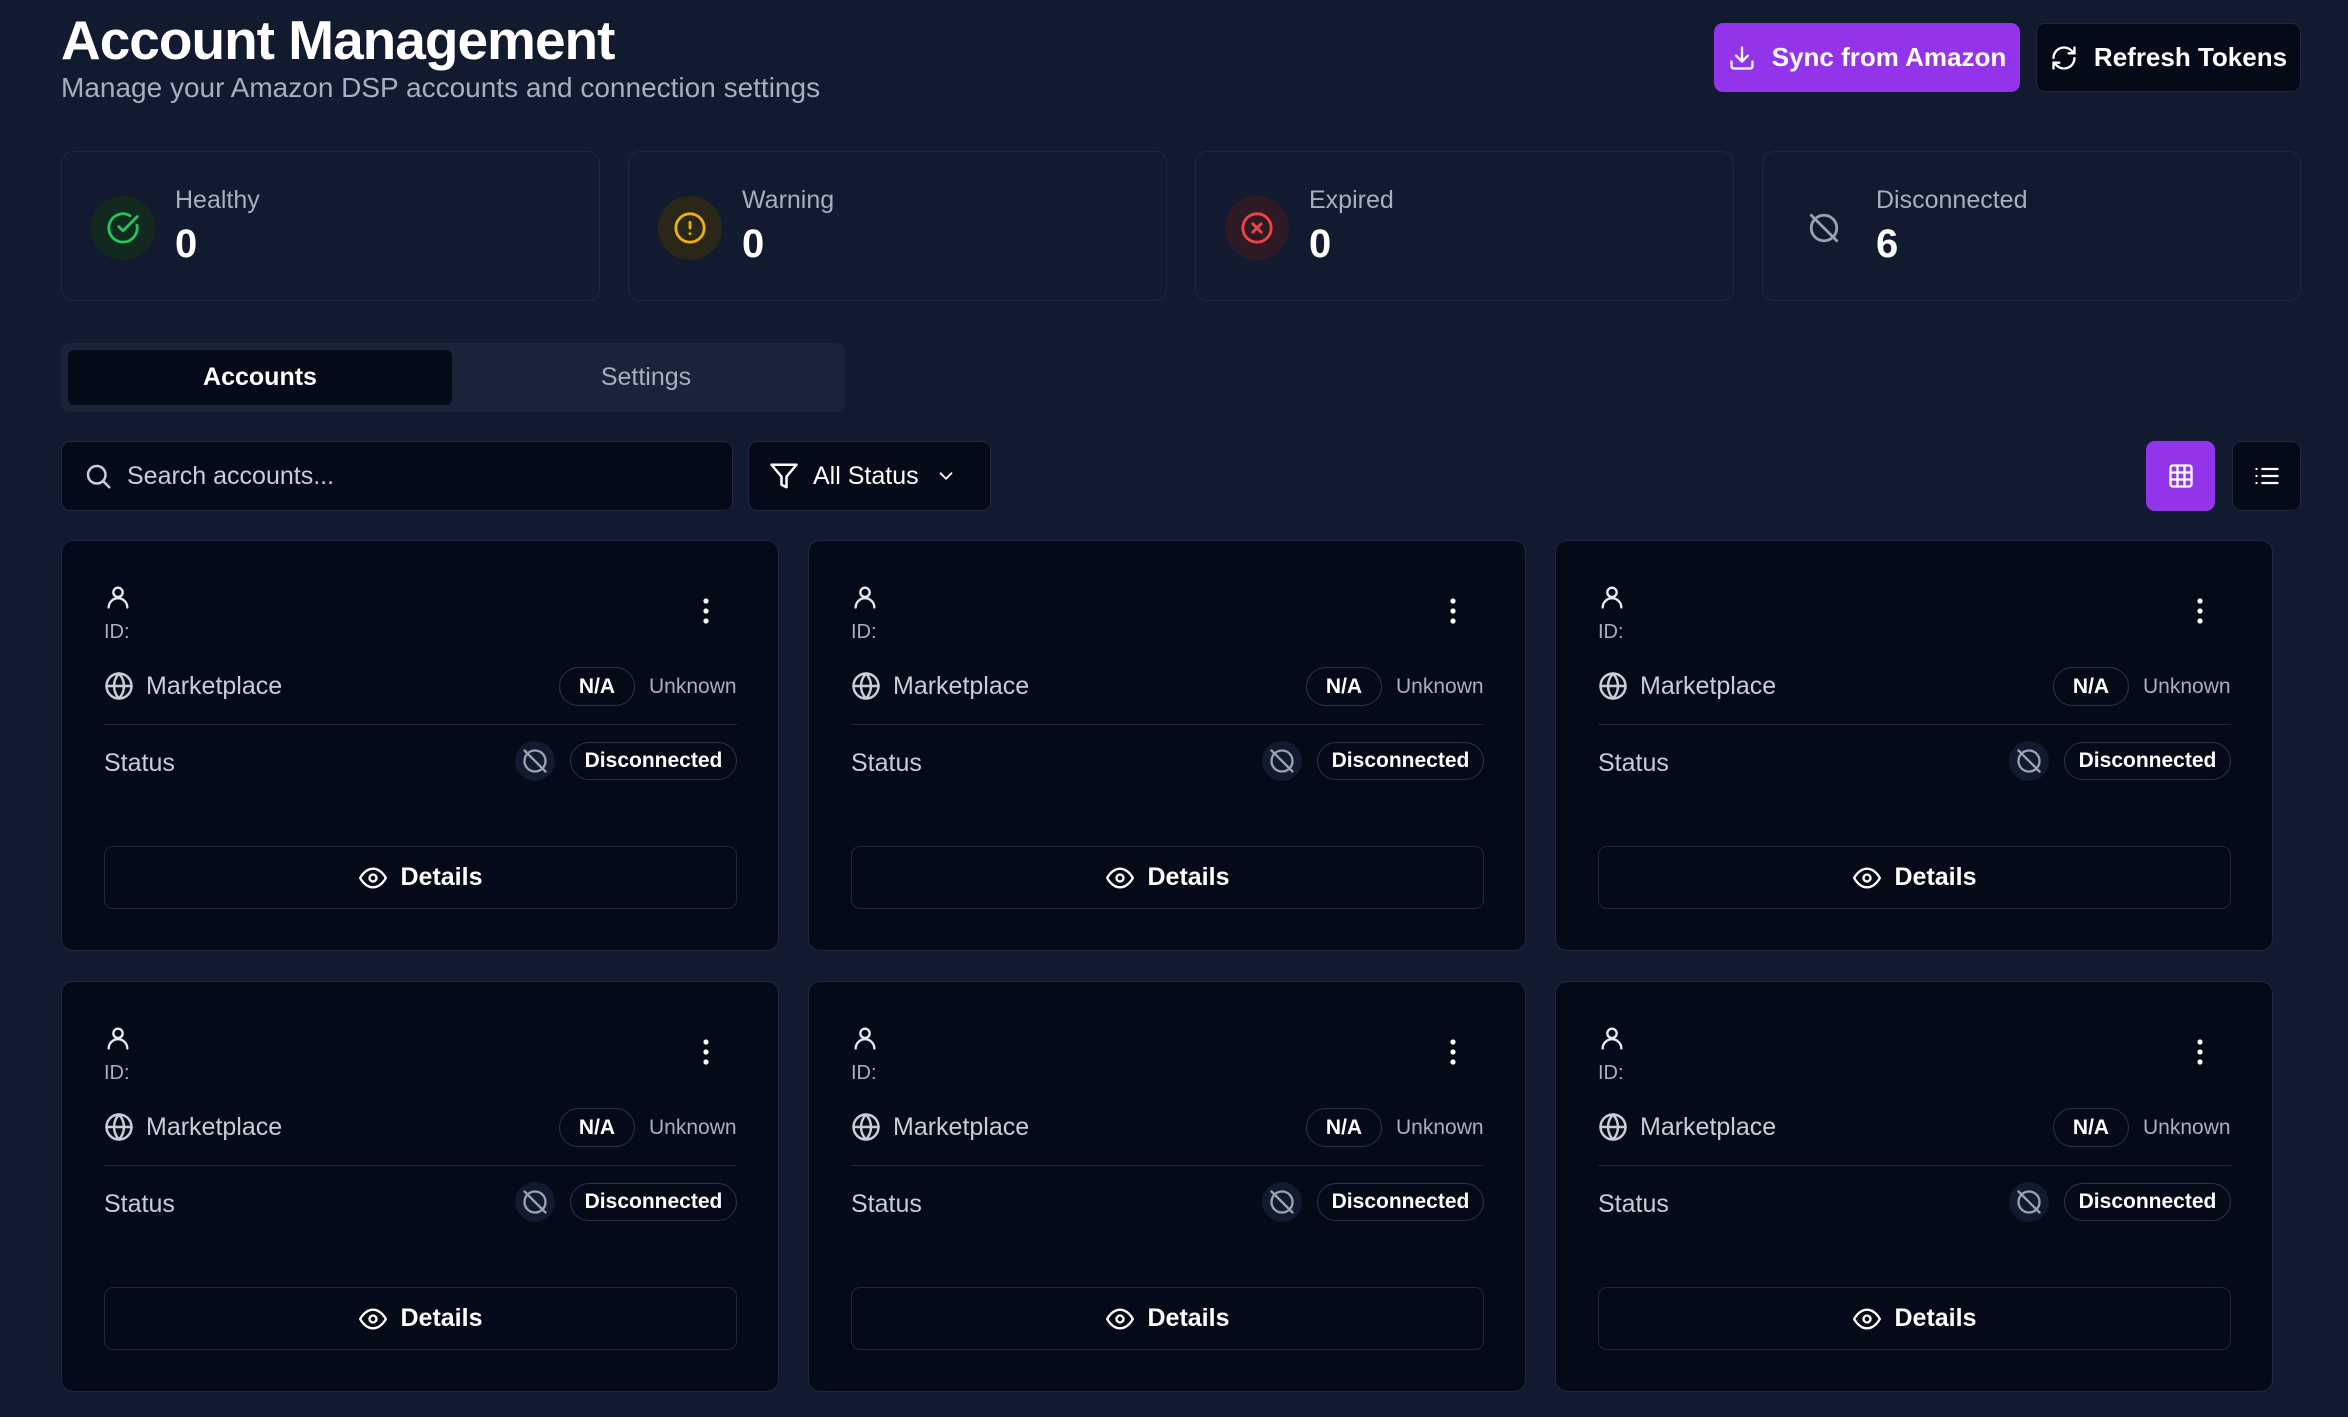 The width and height of the screenshot is (2348, 1417). I want to click on sync-button-label: Sync from Amazon, so click(1889, 57).